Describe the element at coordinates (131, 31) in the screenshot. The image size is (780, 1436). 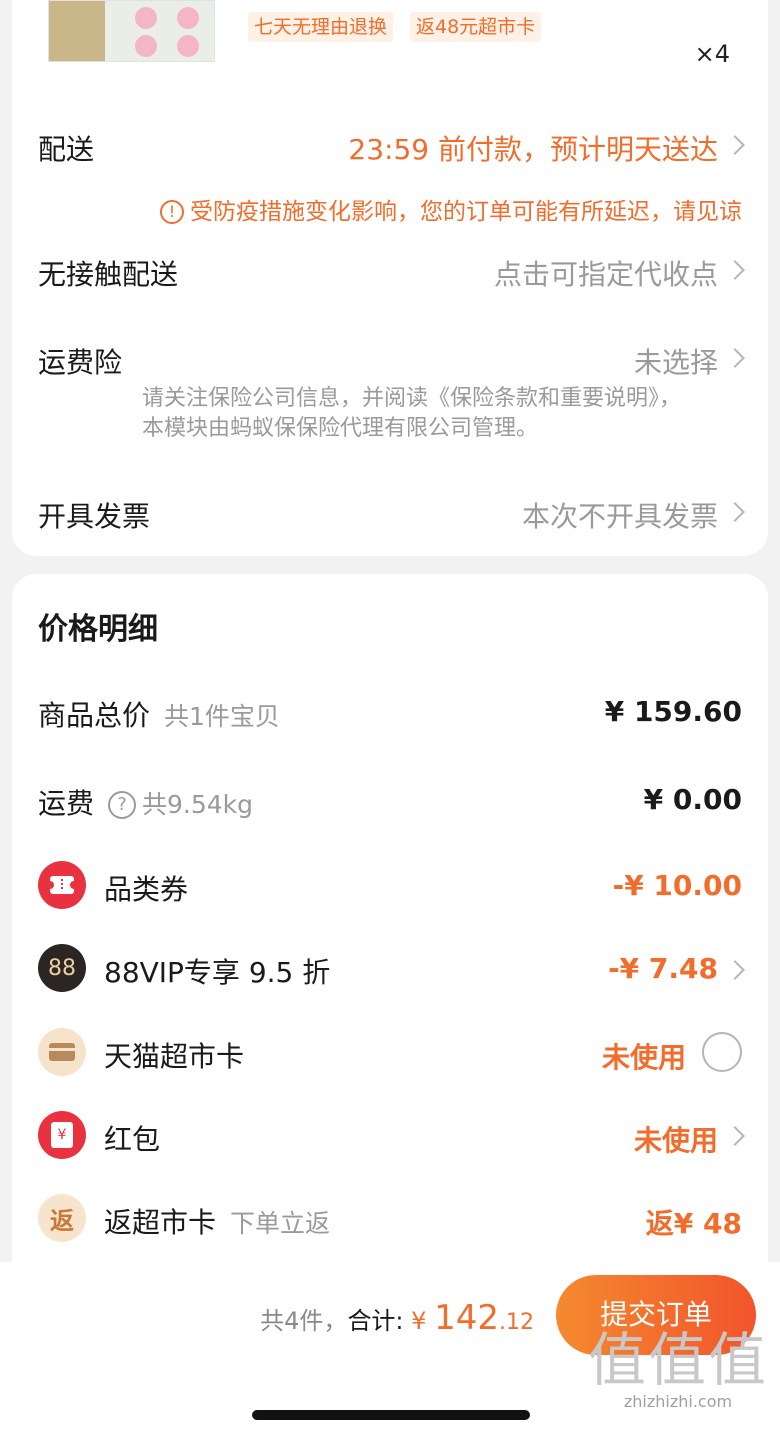
I see `product-thumbnail` at that location.